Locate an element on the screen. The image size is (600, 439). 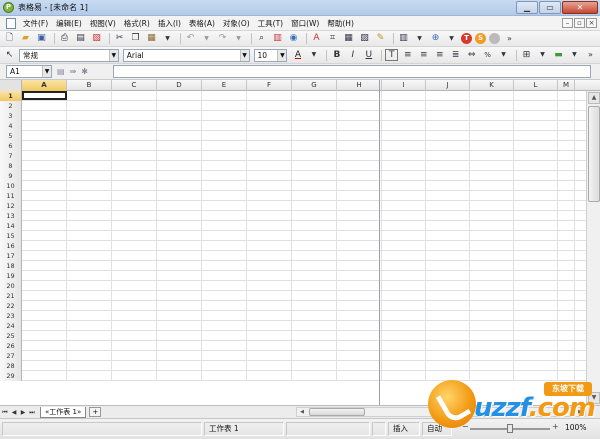
style-select: 常规 ▼ is located at coordinates (68, 55).